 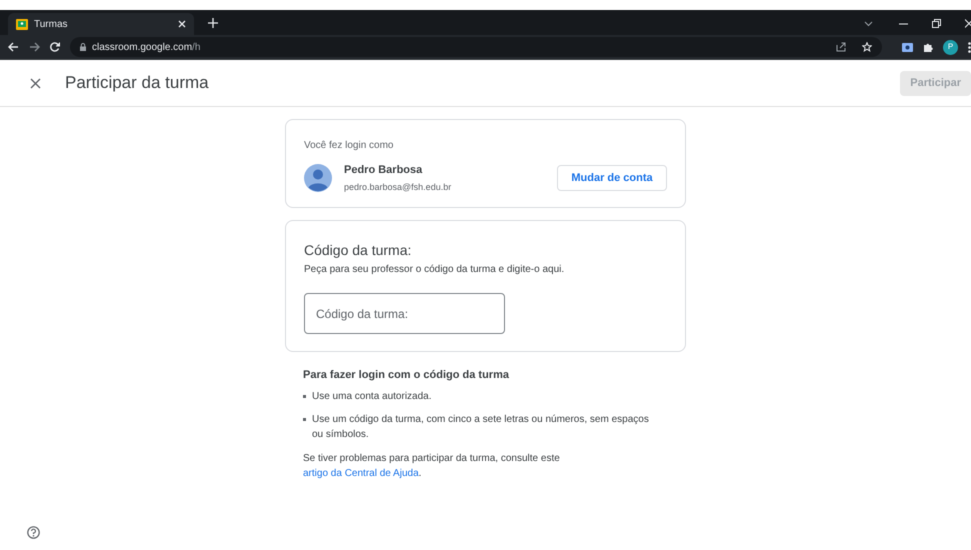 What do you see at coordinates (33, 532) in the screenshot?
I see `help-icon` at bounding box center [33, 532].